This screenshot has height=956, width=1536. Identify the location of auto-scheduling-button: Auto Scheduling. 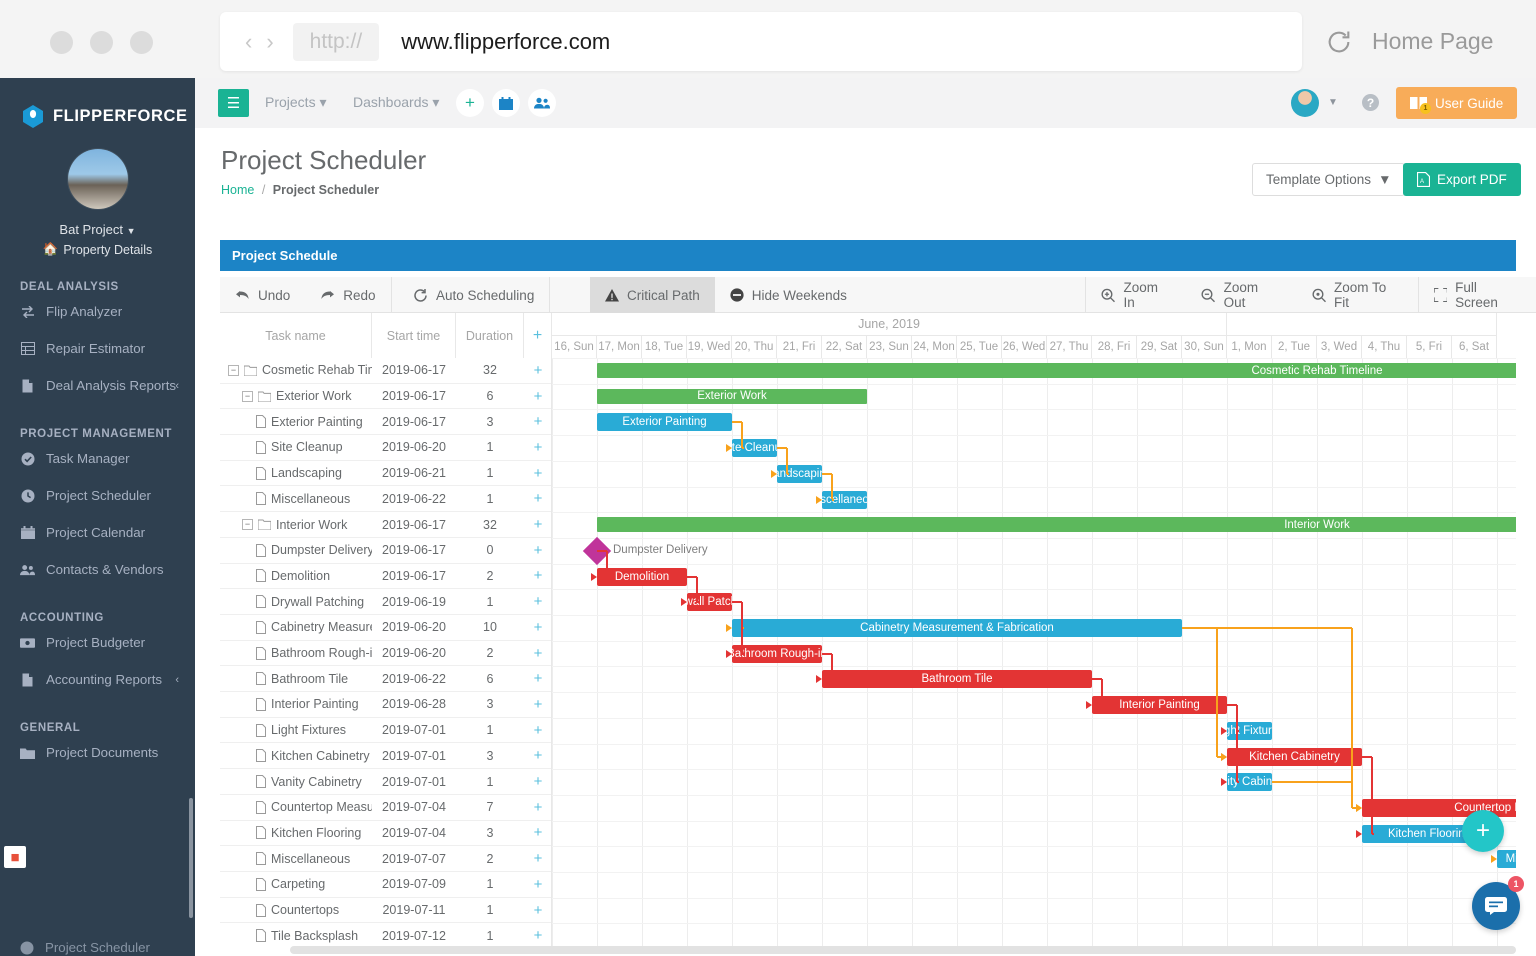
(473, 295).